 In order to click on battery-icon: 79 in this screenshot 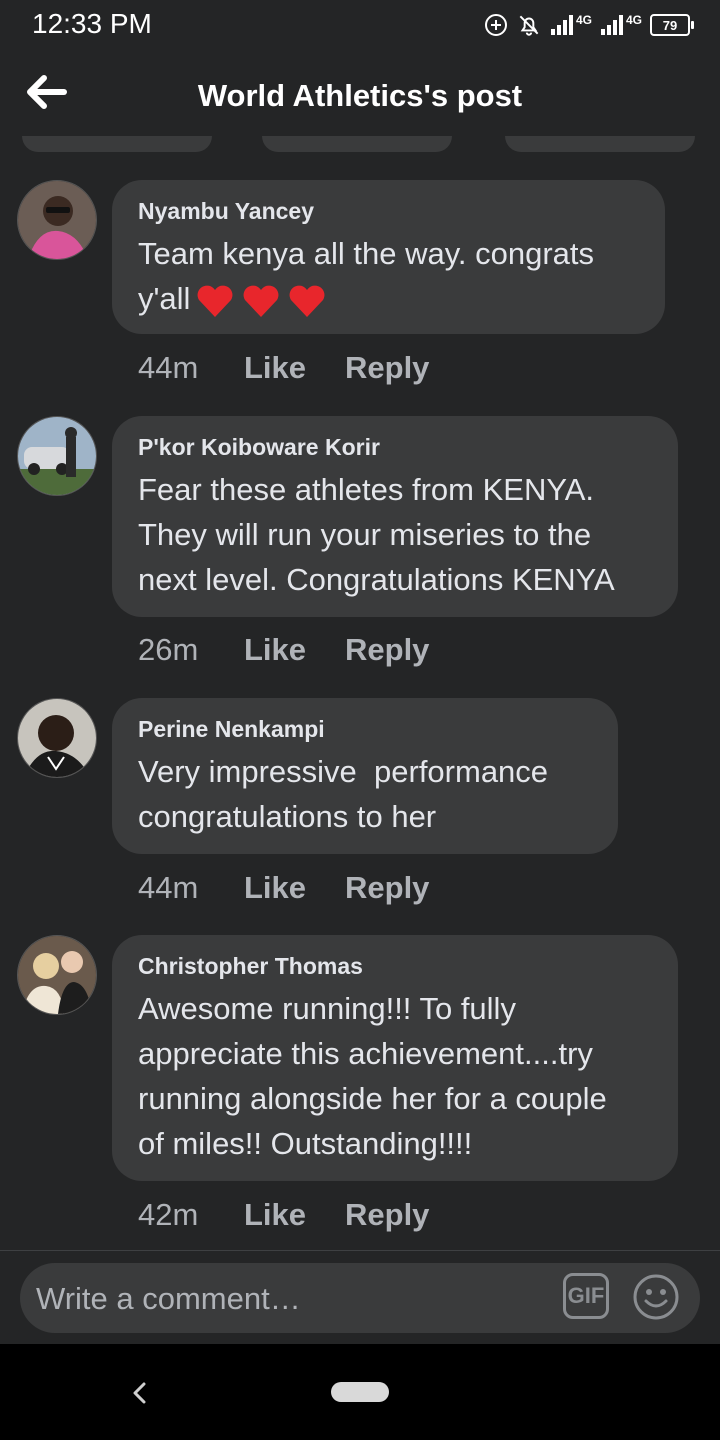, I will do `click(672, 25)`.